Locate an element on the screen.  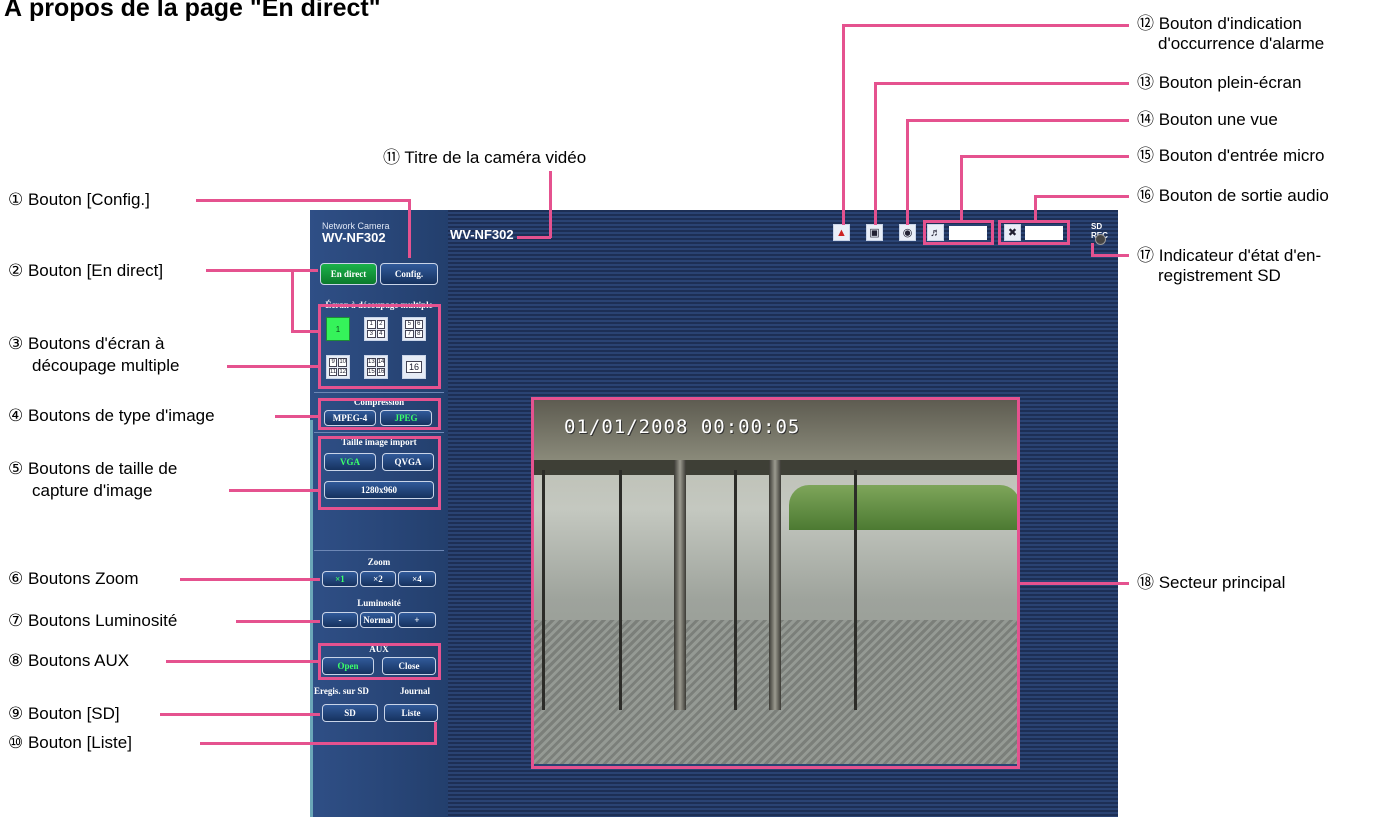
callout-alarm-2: d'occurrence d'alarme is located at coordinates (1241, 43).